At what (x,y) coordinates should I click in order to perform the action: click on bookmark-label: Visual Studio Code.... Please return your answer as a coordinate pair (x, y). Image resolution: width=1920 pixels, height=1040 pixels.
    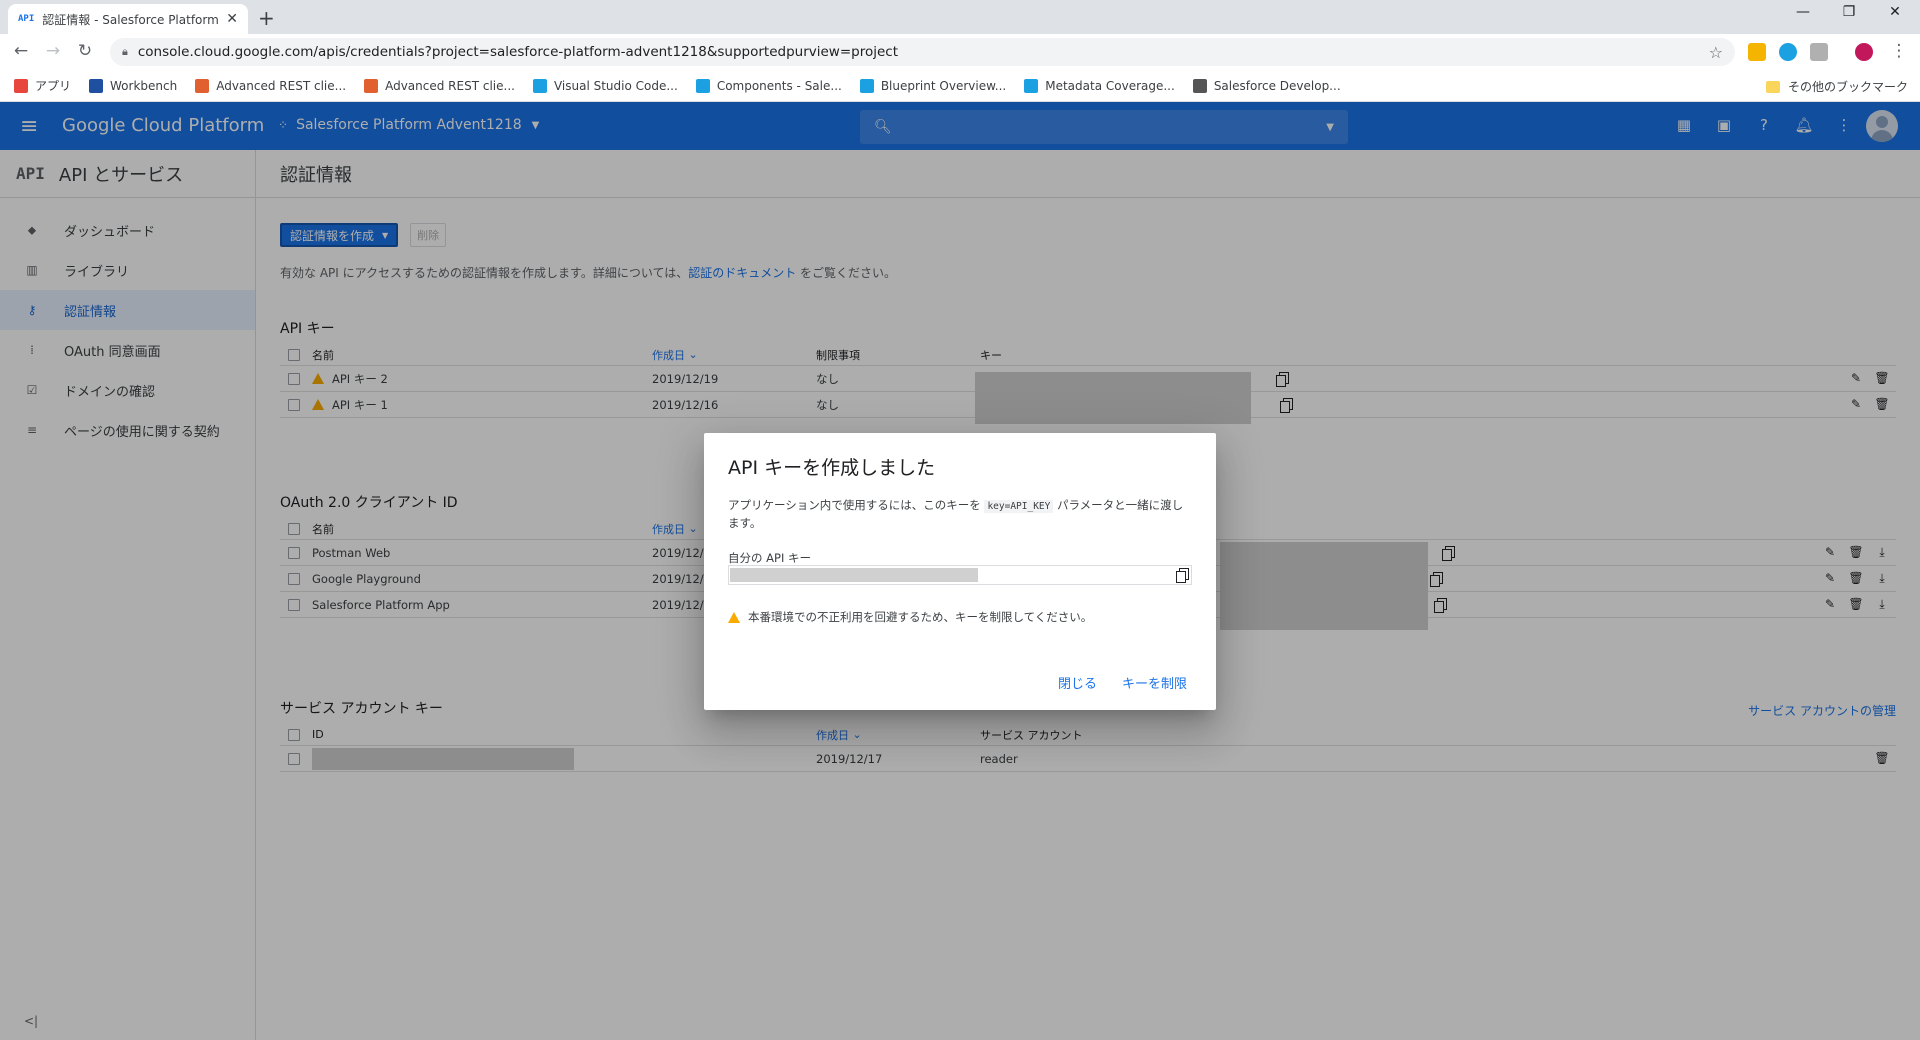
    Looking at the image, I should click on (615, 85).